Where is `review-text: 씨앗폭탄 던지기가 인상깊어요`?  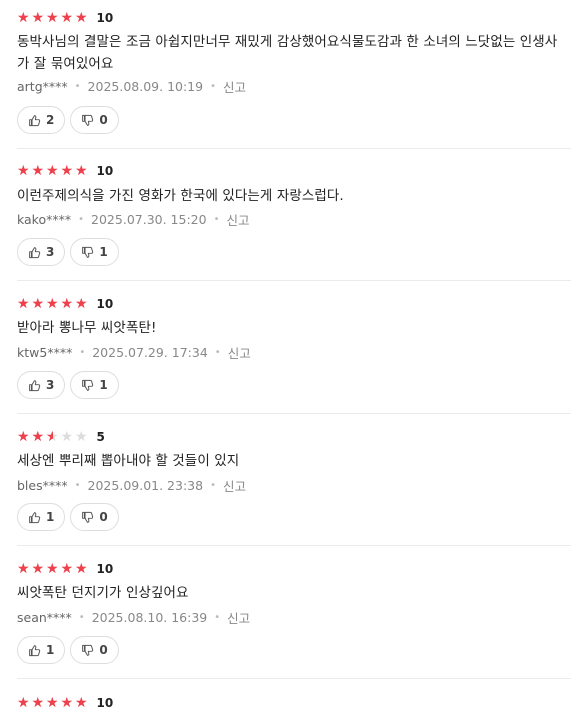
review-text: 씨앗폭탄 던지기가 인상깊어요 is located at coordinates (103, 593).